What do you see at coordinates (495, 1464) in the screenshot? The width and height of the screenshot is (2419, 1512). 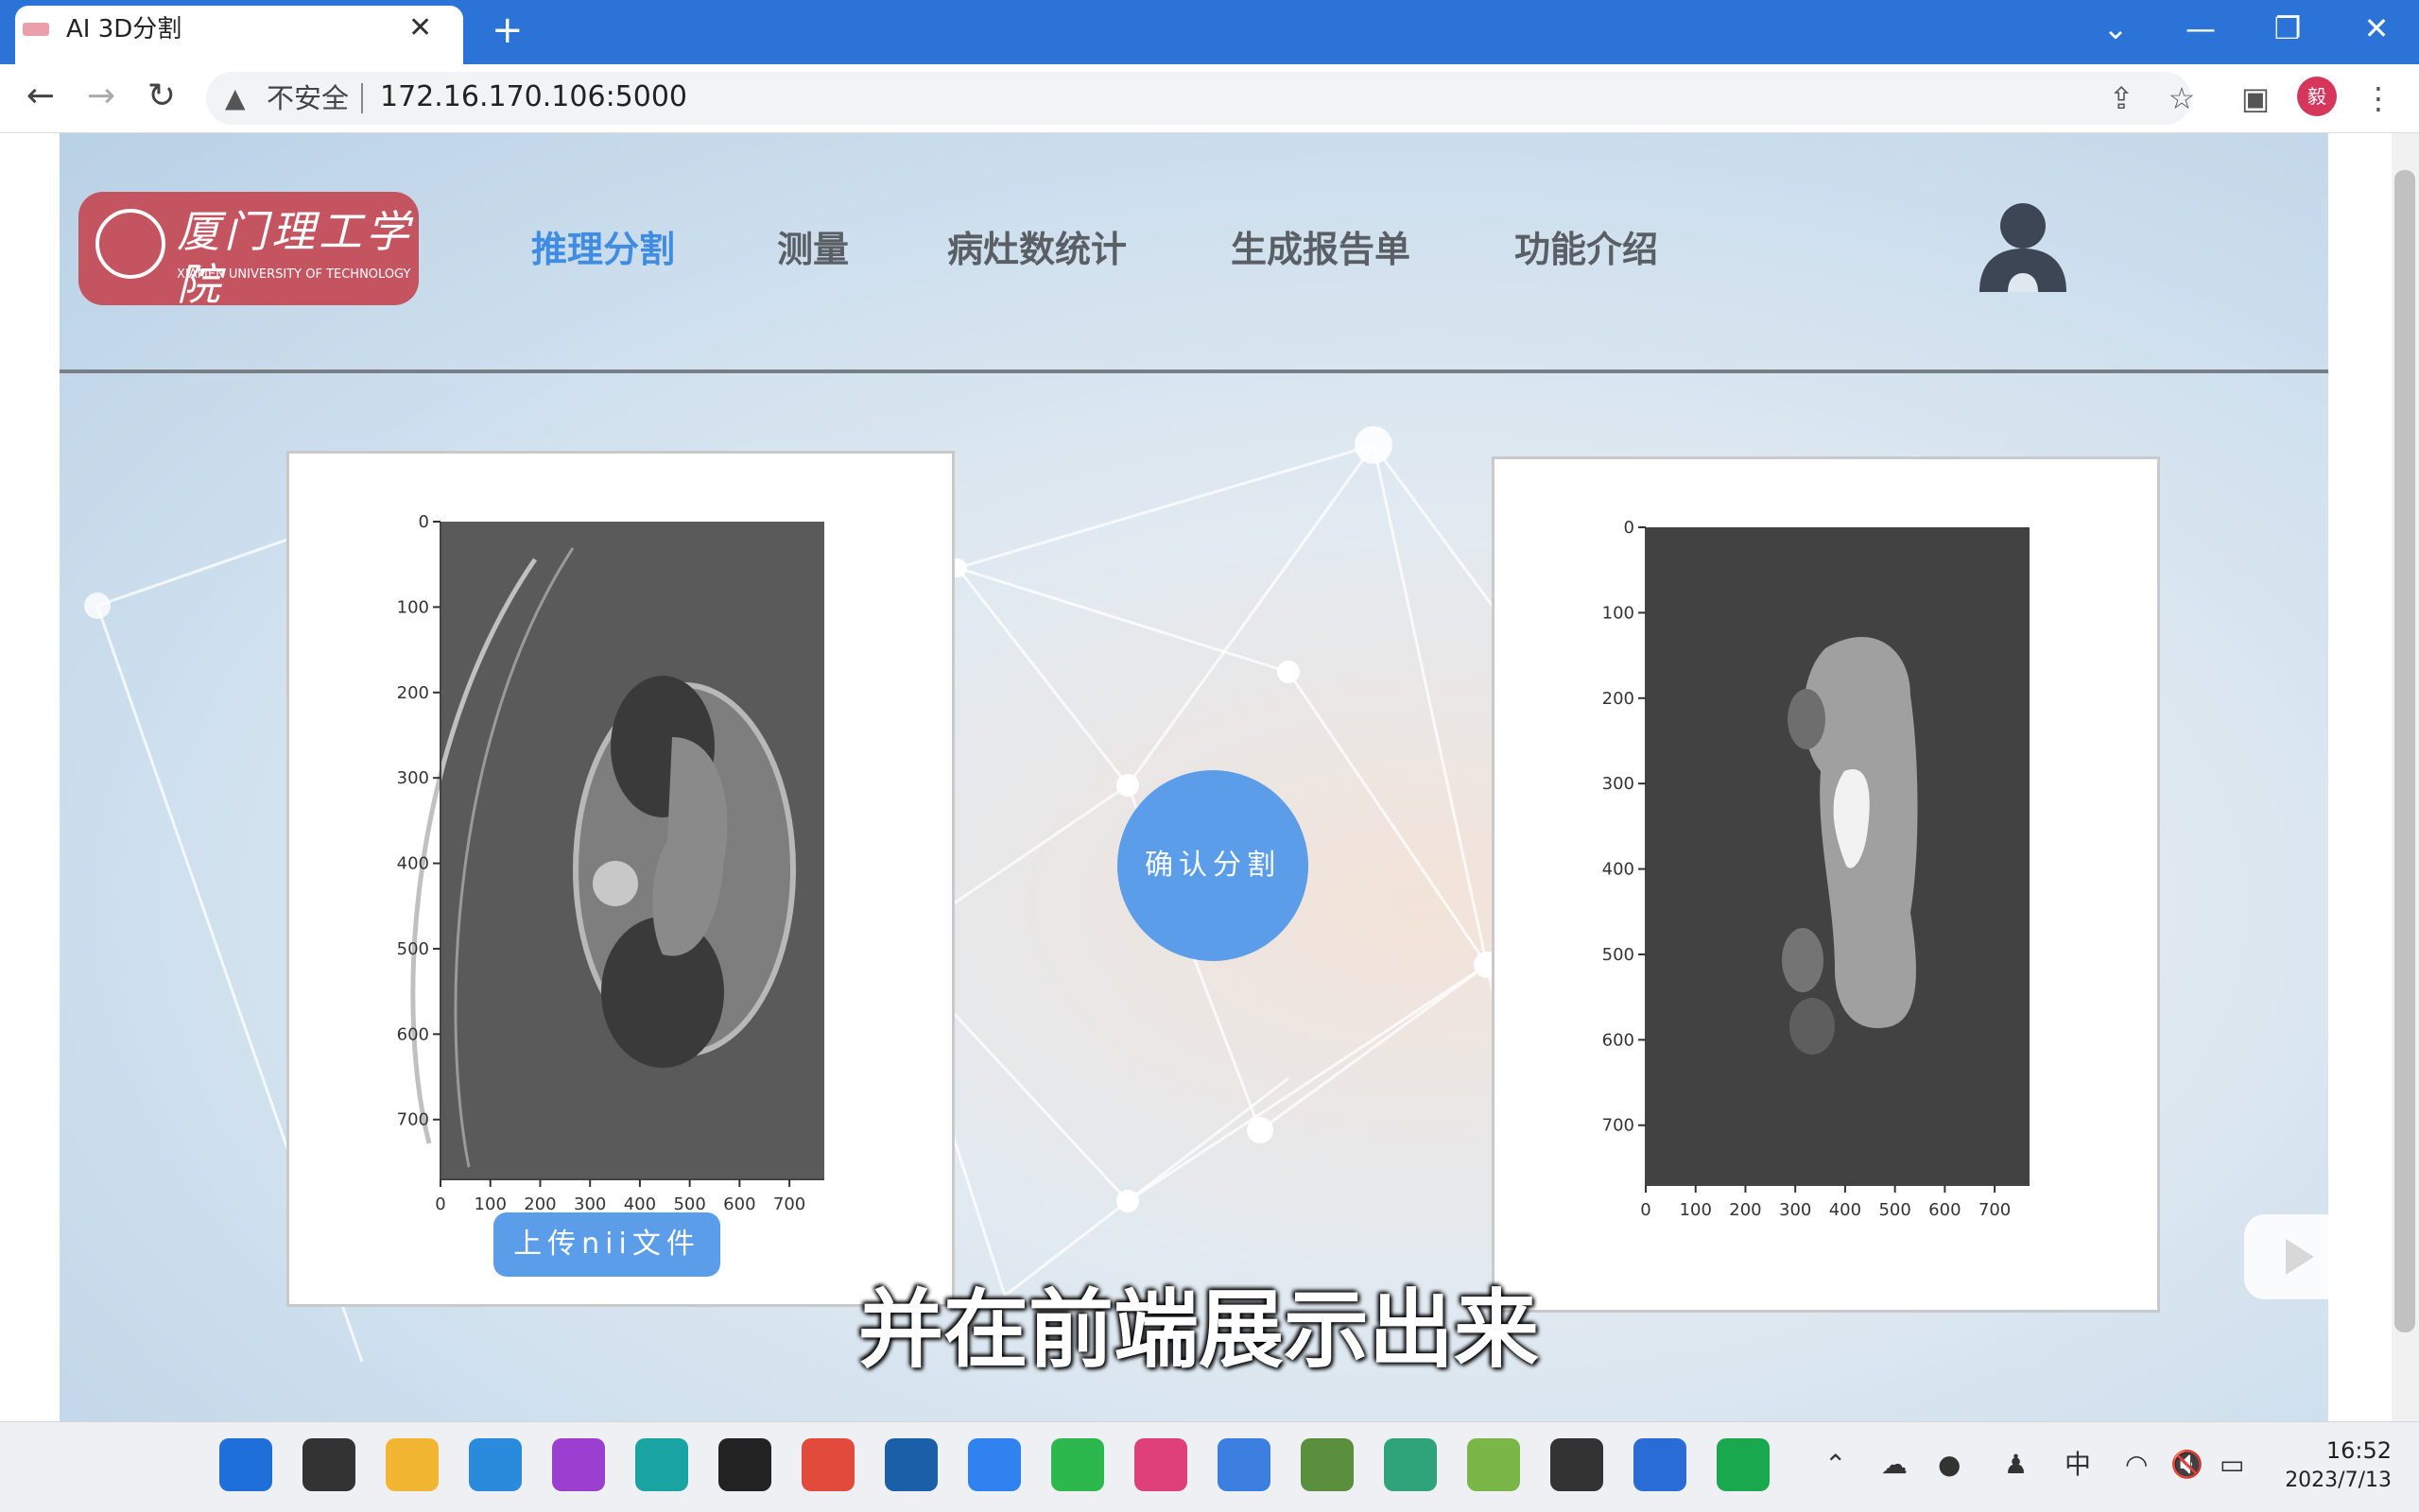 I see `taskbar-vscode-icon` at bounding box center [495, 1464].